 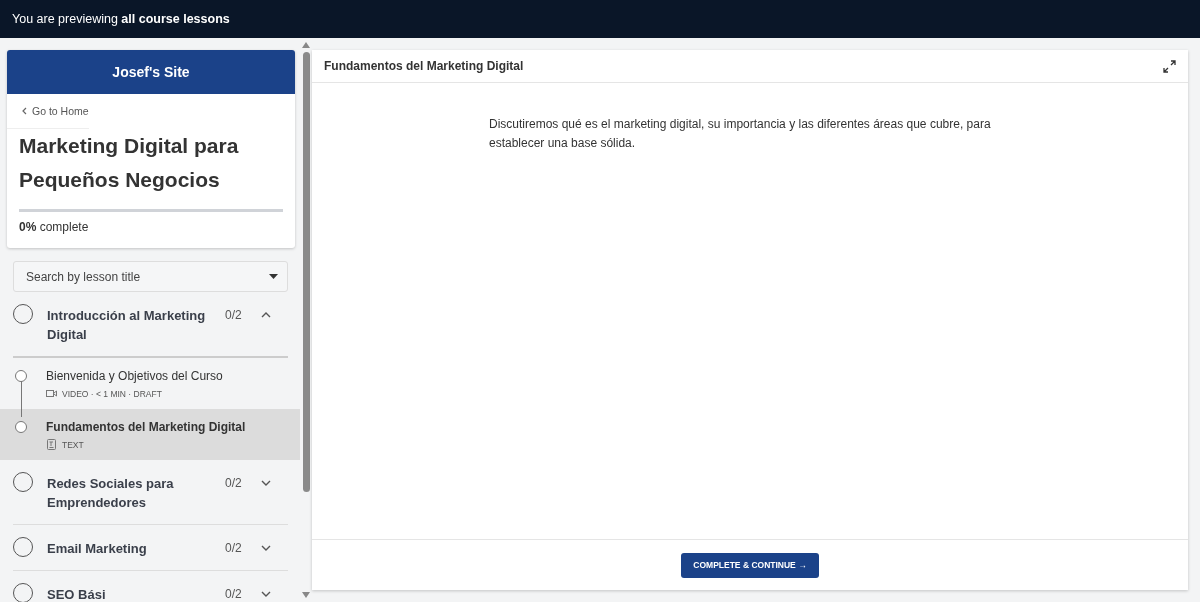 I want to click on expand-icon, so click(x=1169, y=66).